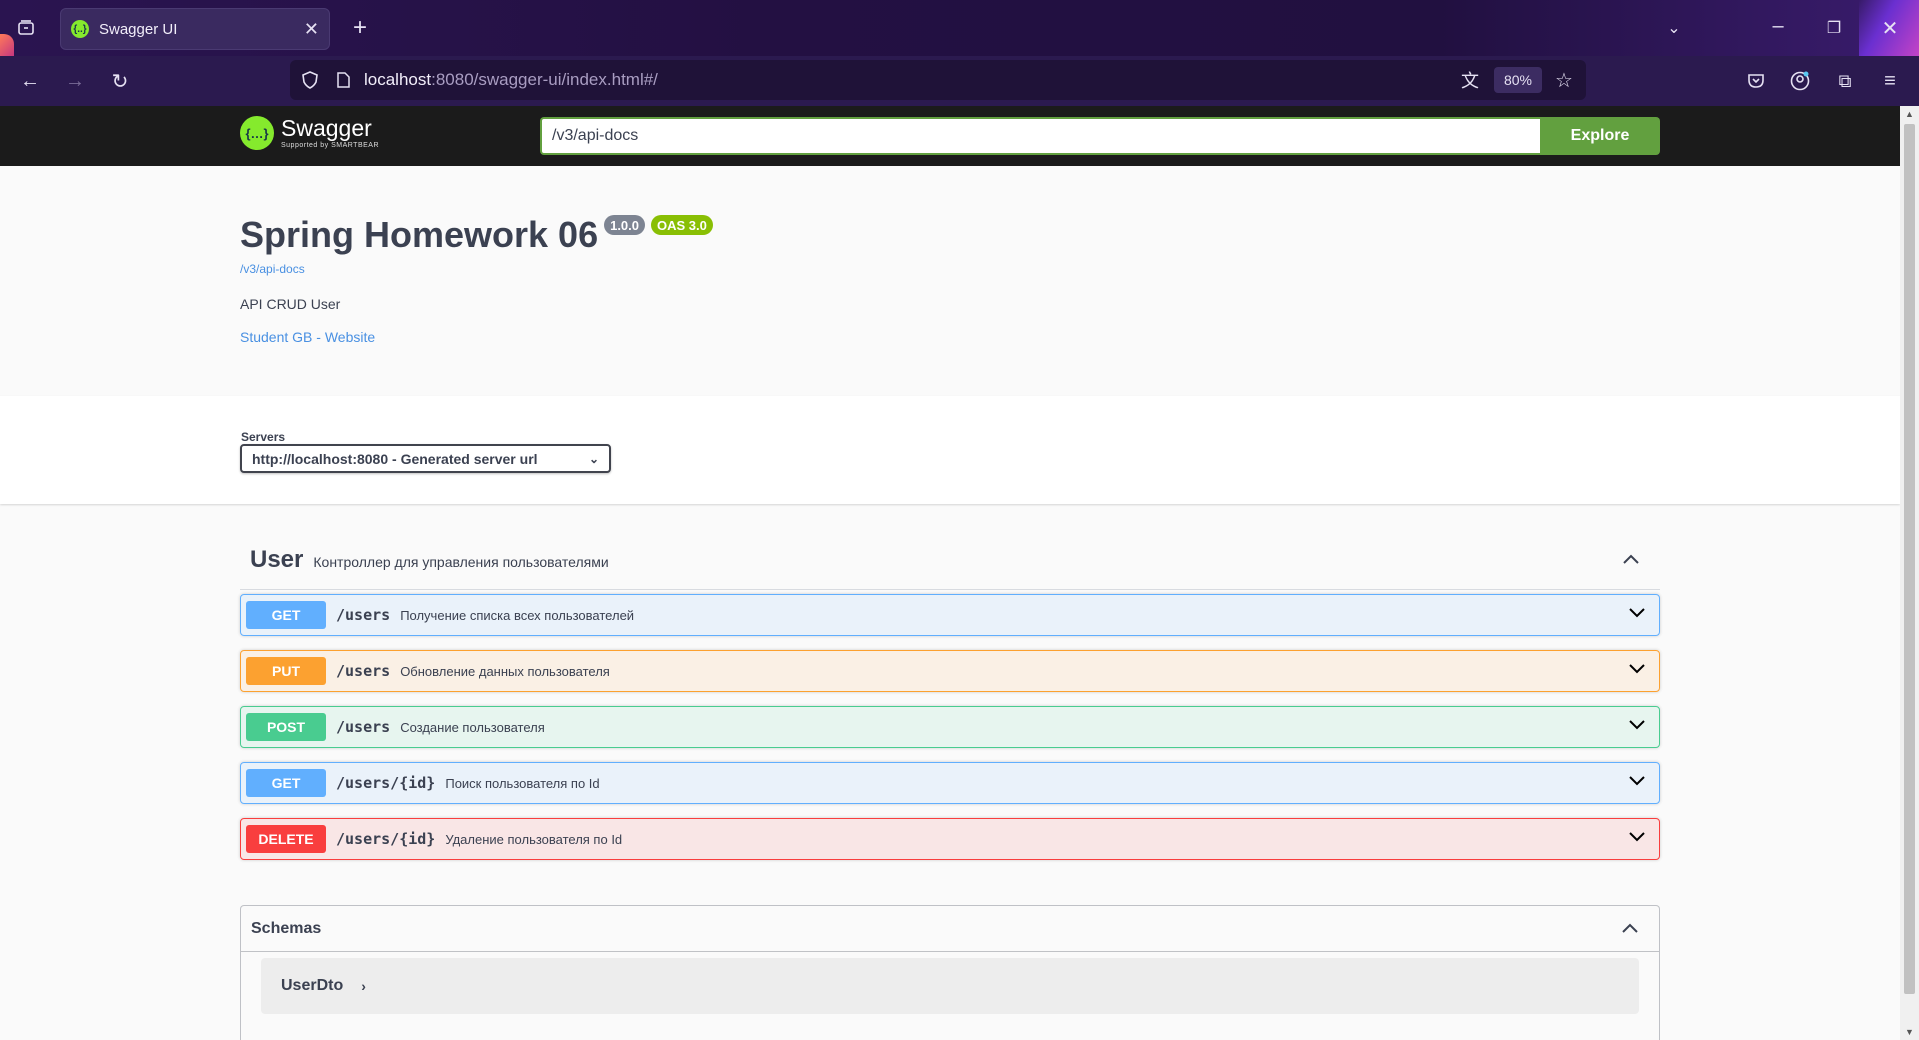 This screenshot has height=1040, width=1919. Describe the element at coordinates (75, 81) in the screenshot. I see `forward-icon: →` at that location.